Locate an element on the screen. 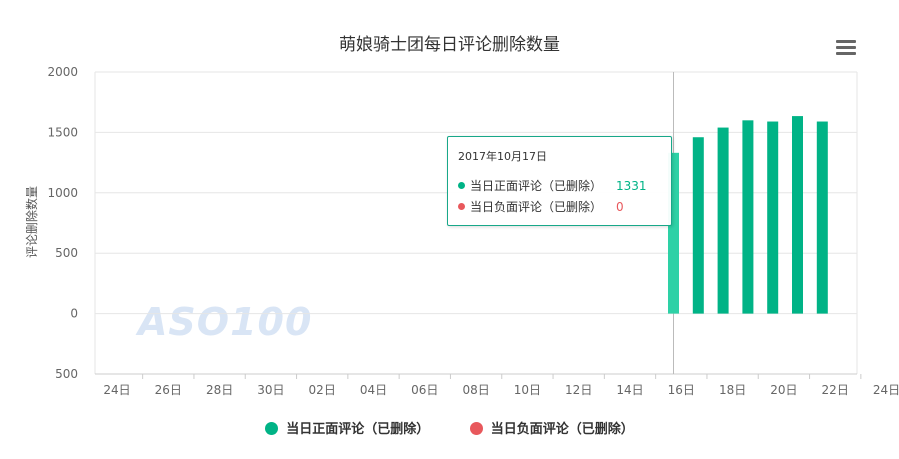 The width and height of the screenshot is (899, 459). legend-item-positive: 当日正面评论（已删除） is located at coordinates (347, 427).